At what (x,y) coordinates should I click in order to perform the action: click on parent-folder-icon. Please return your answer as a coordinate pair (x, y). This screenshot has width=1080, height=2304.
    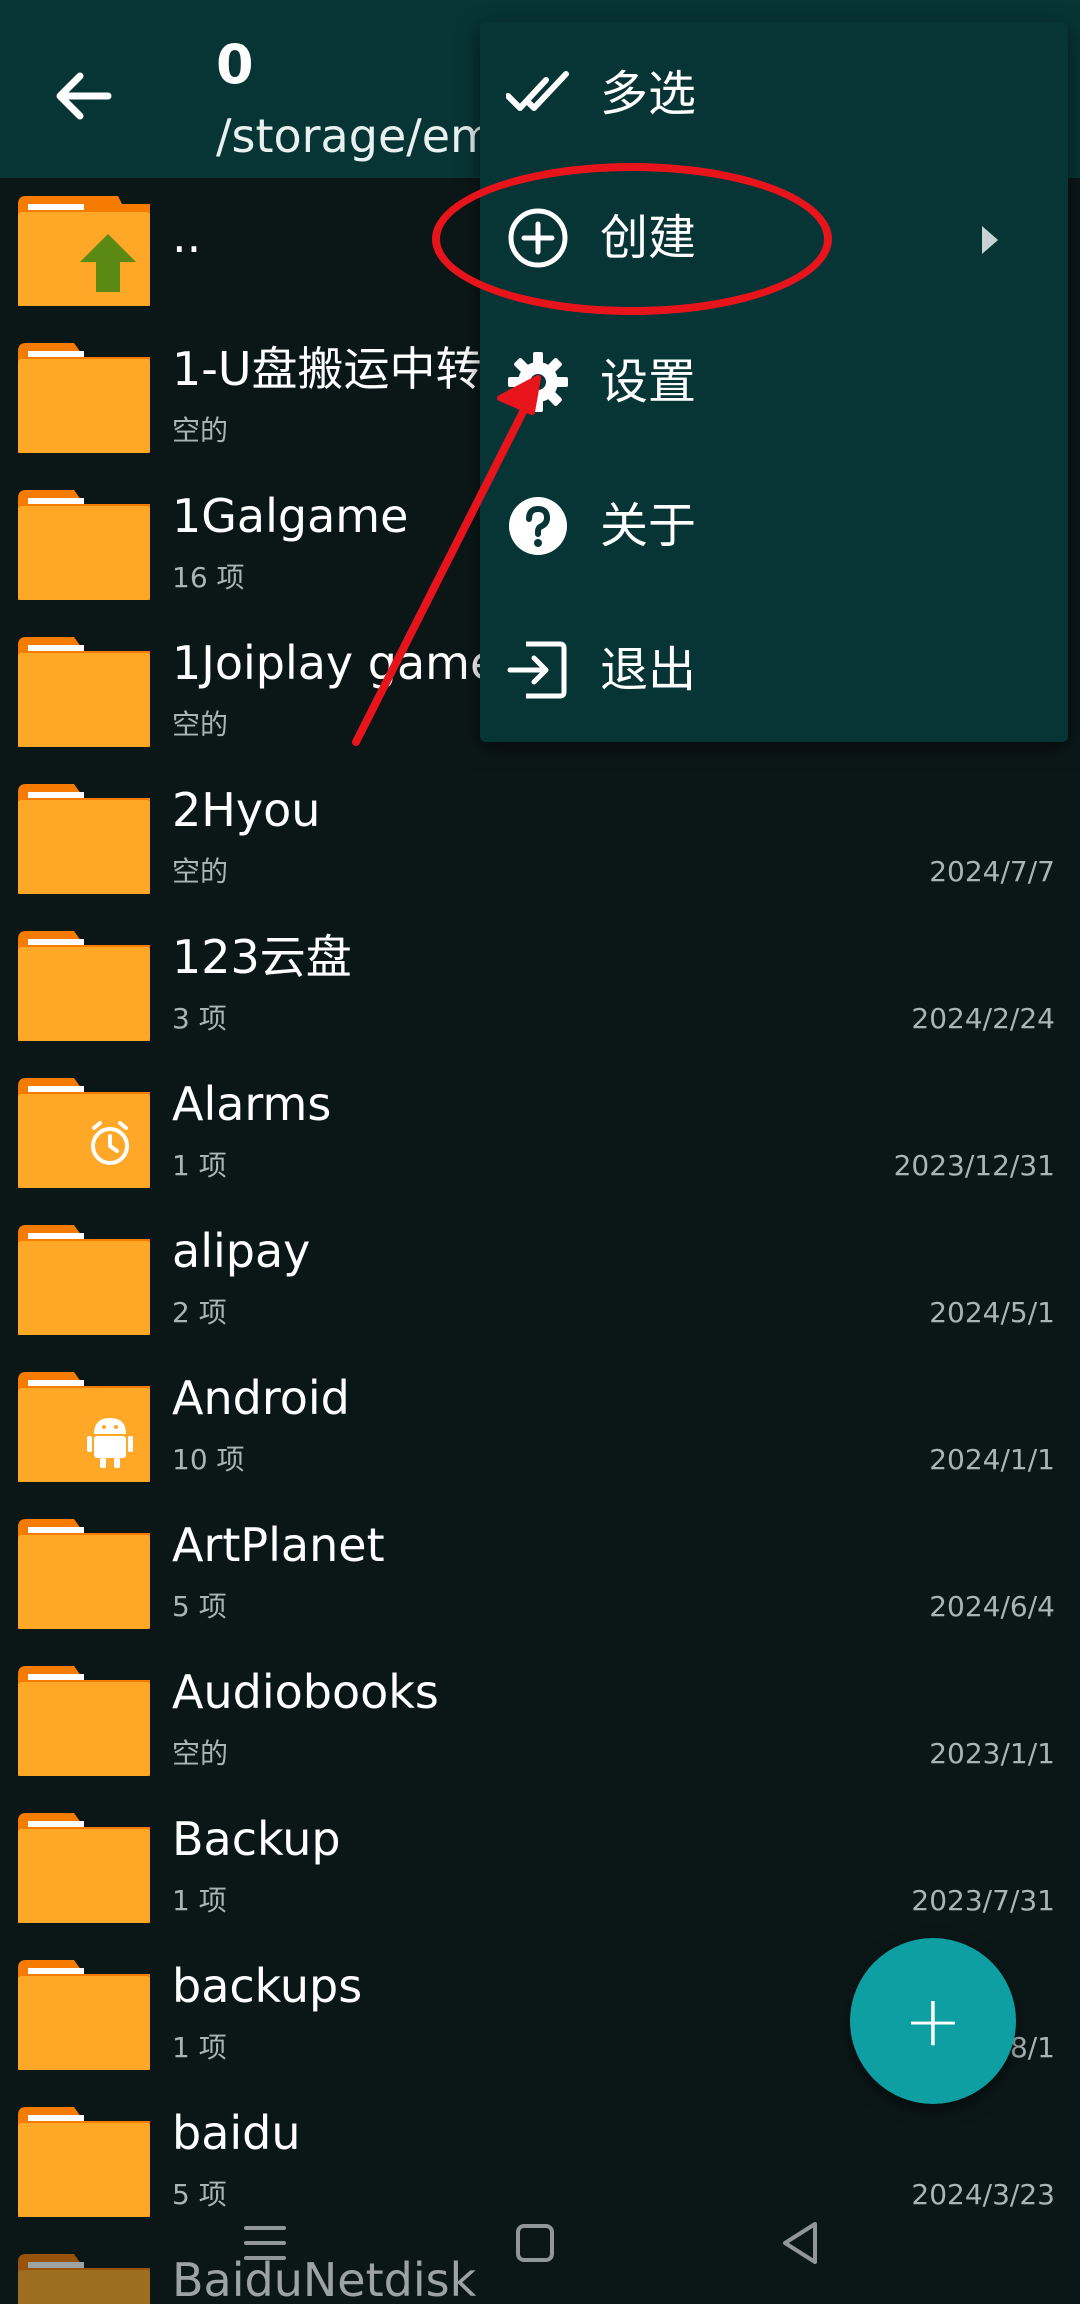
    Looking at the image, I should click on (84, 251).